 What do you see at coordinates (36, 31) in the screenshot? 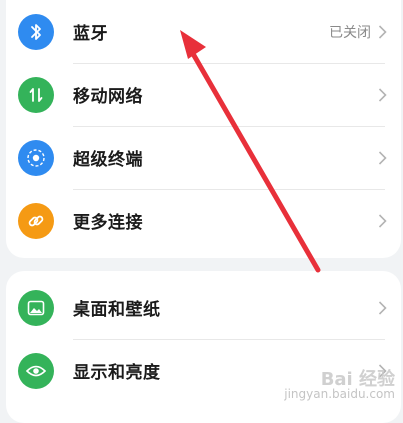
I see `bluetooth-icon` at bounding box center [36, 31].